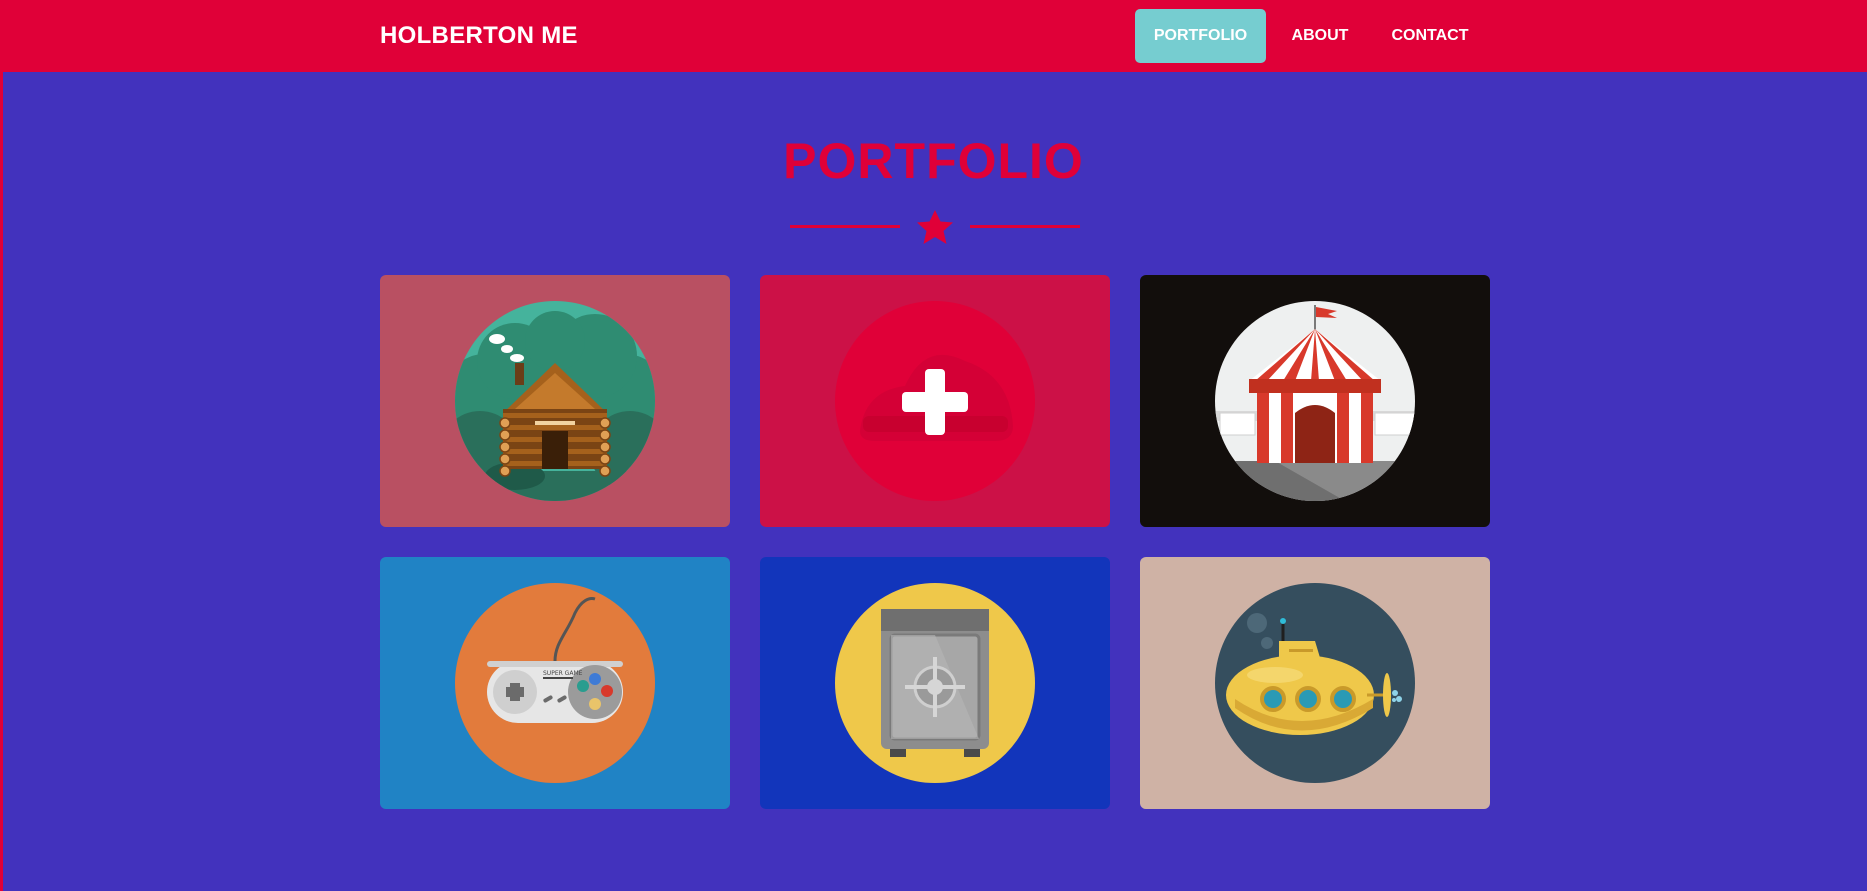  I want to click on portfolio-item-circus, so click(1315, 401).